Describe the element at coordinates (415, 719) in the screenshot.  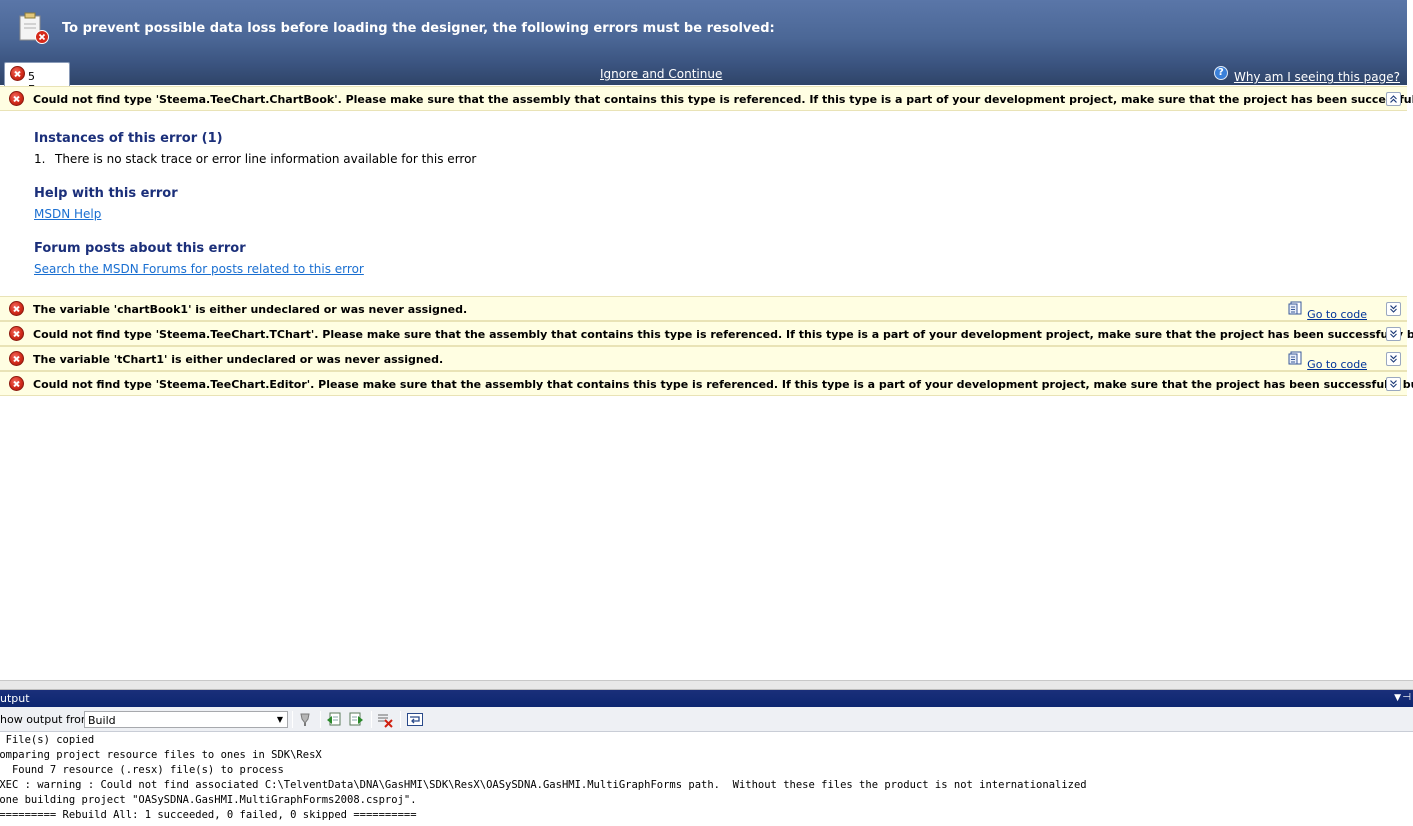
I see `word-wrap-icon` at that location.